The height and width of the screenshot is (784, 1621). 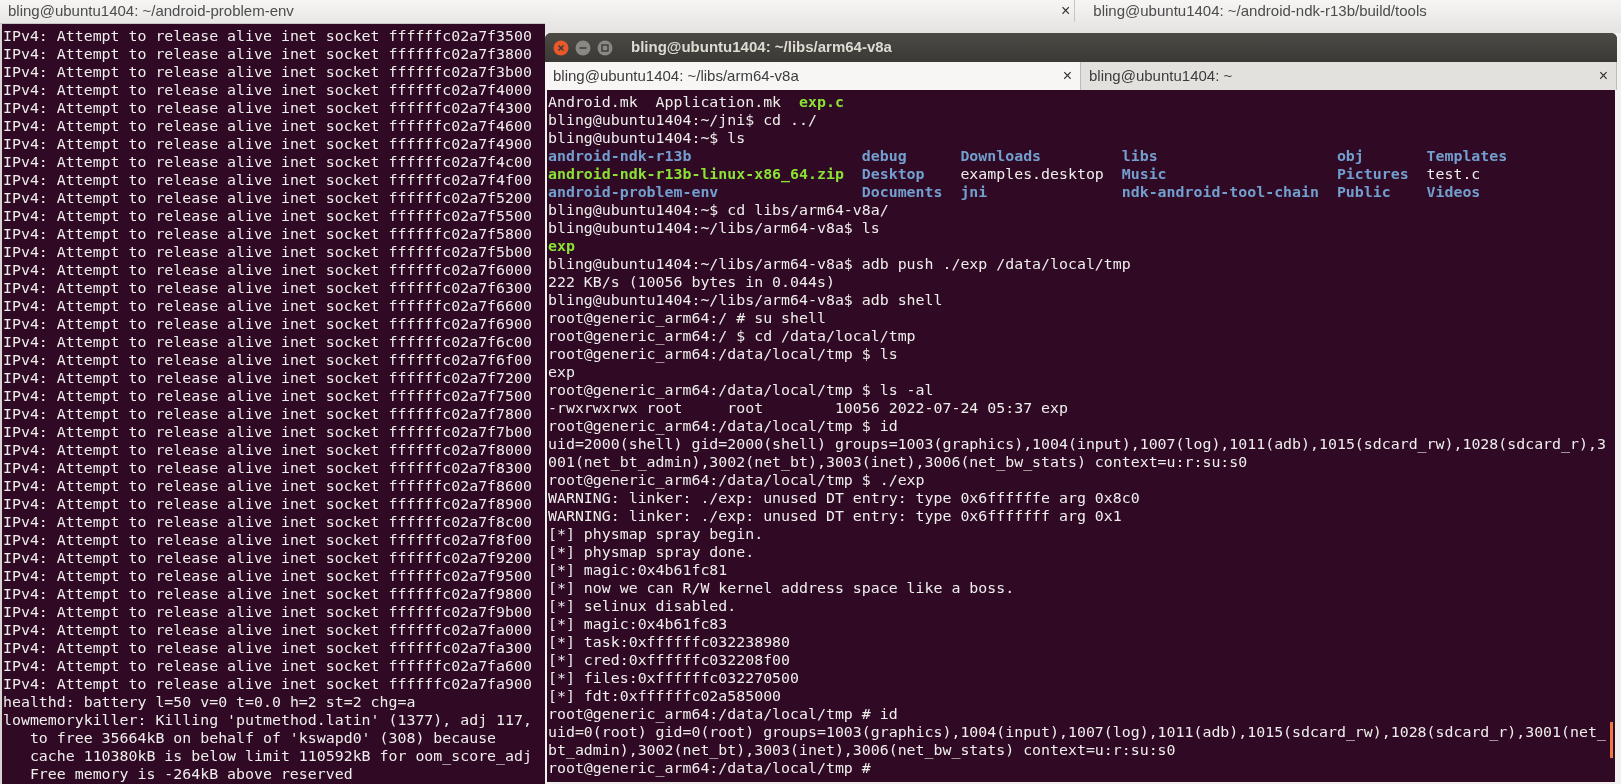 What do you see at coordinates (723, 354) in the screenshot?
I see `terminal-line: root@generic_arm64:/data/local/tmp $ ls` at bounding box center [723, 354].